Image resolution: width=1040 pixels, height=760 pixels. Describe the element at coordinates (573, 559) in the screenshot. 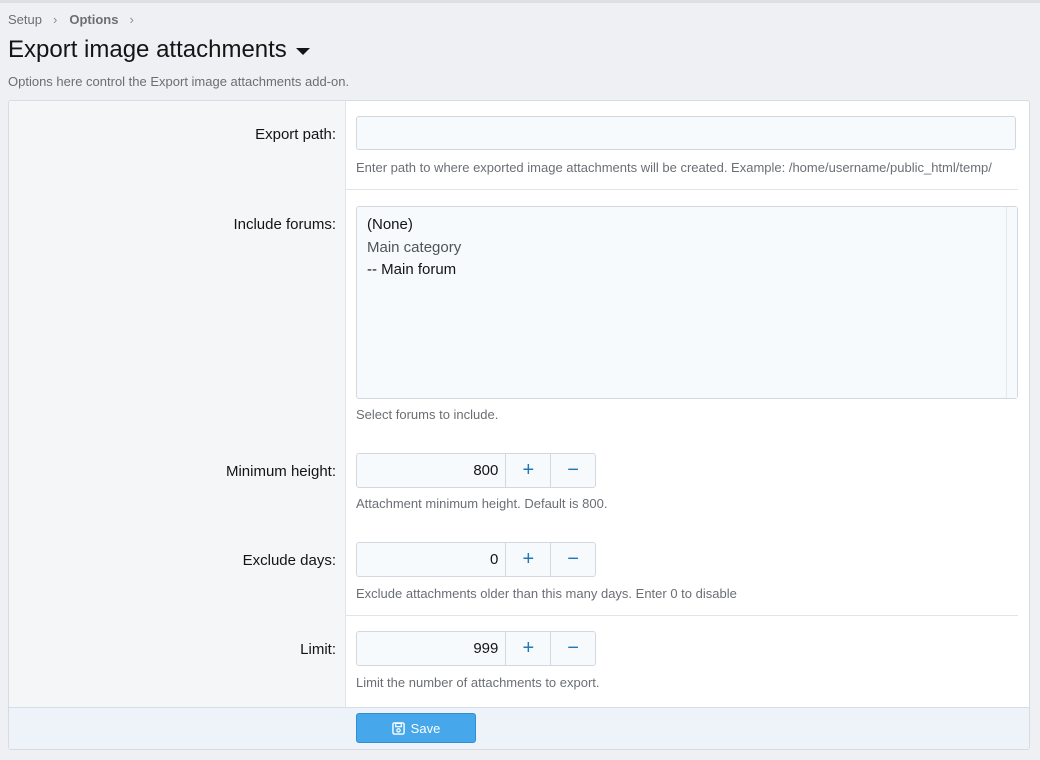

I see `exclude-days-decrement-button: −` at that location.